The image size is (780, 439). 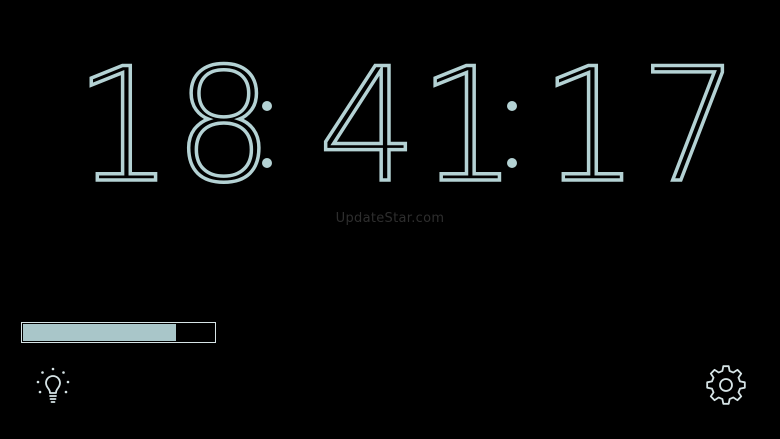 What do you see at coordinates (640, 126) in the screenshot?
I see `seconds-digits: 17` at bounding box center [640, 126].